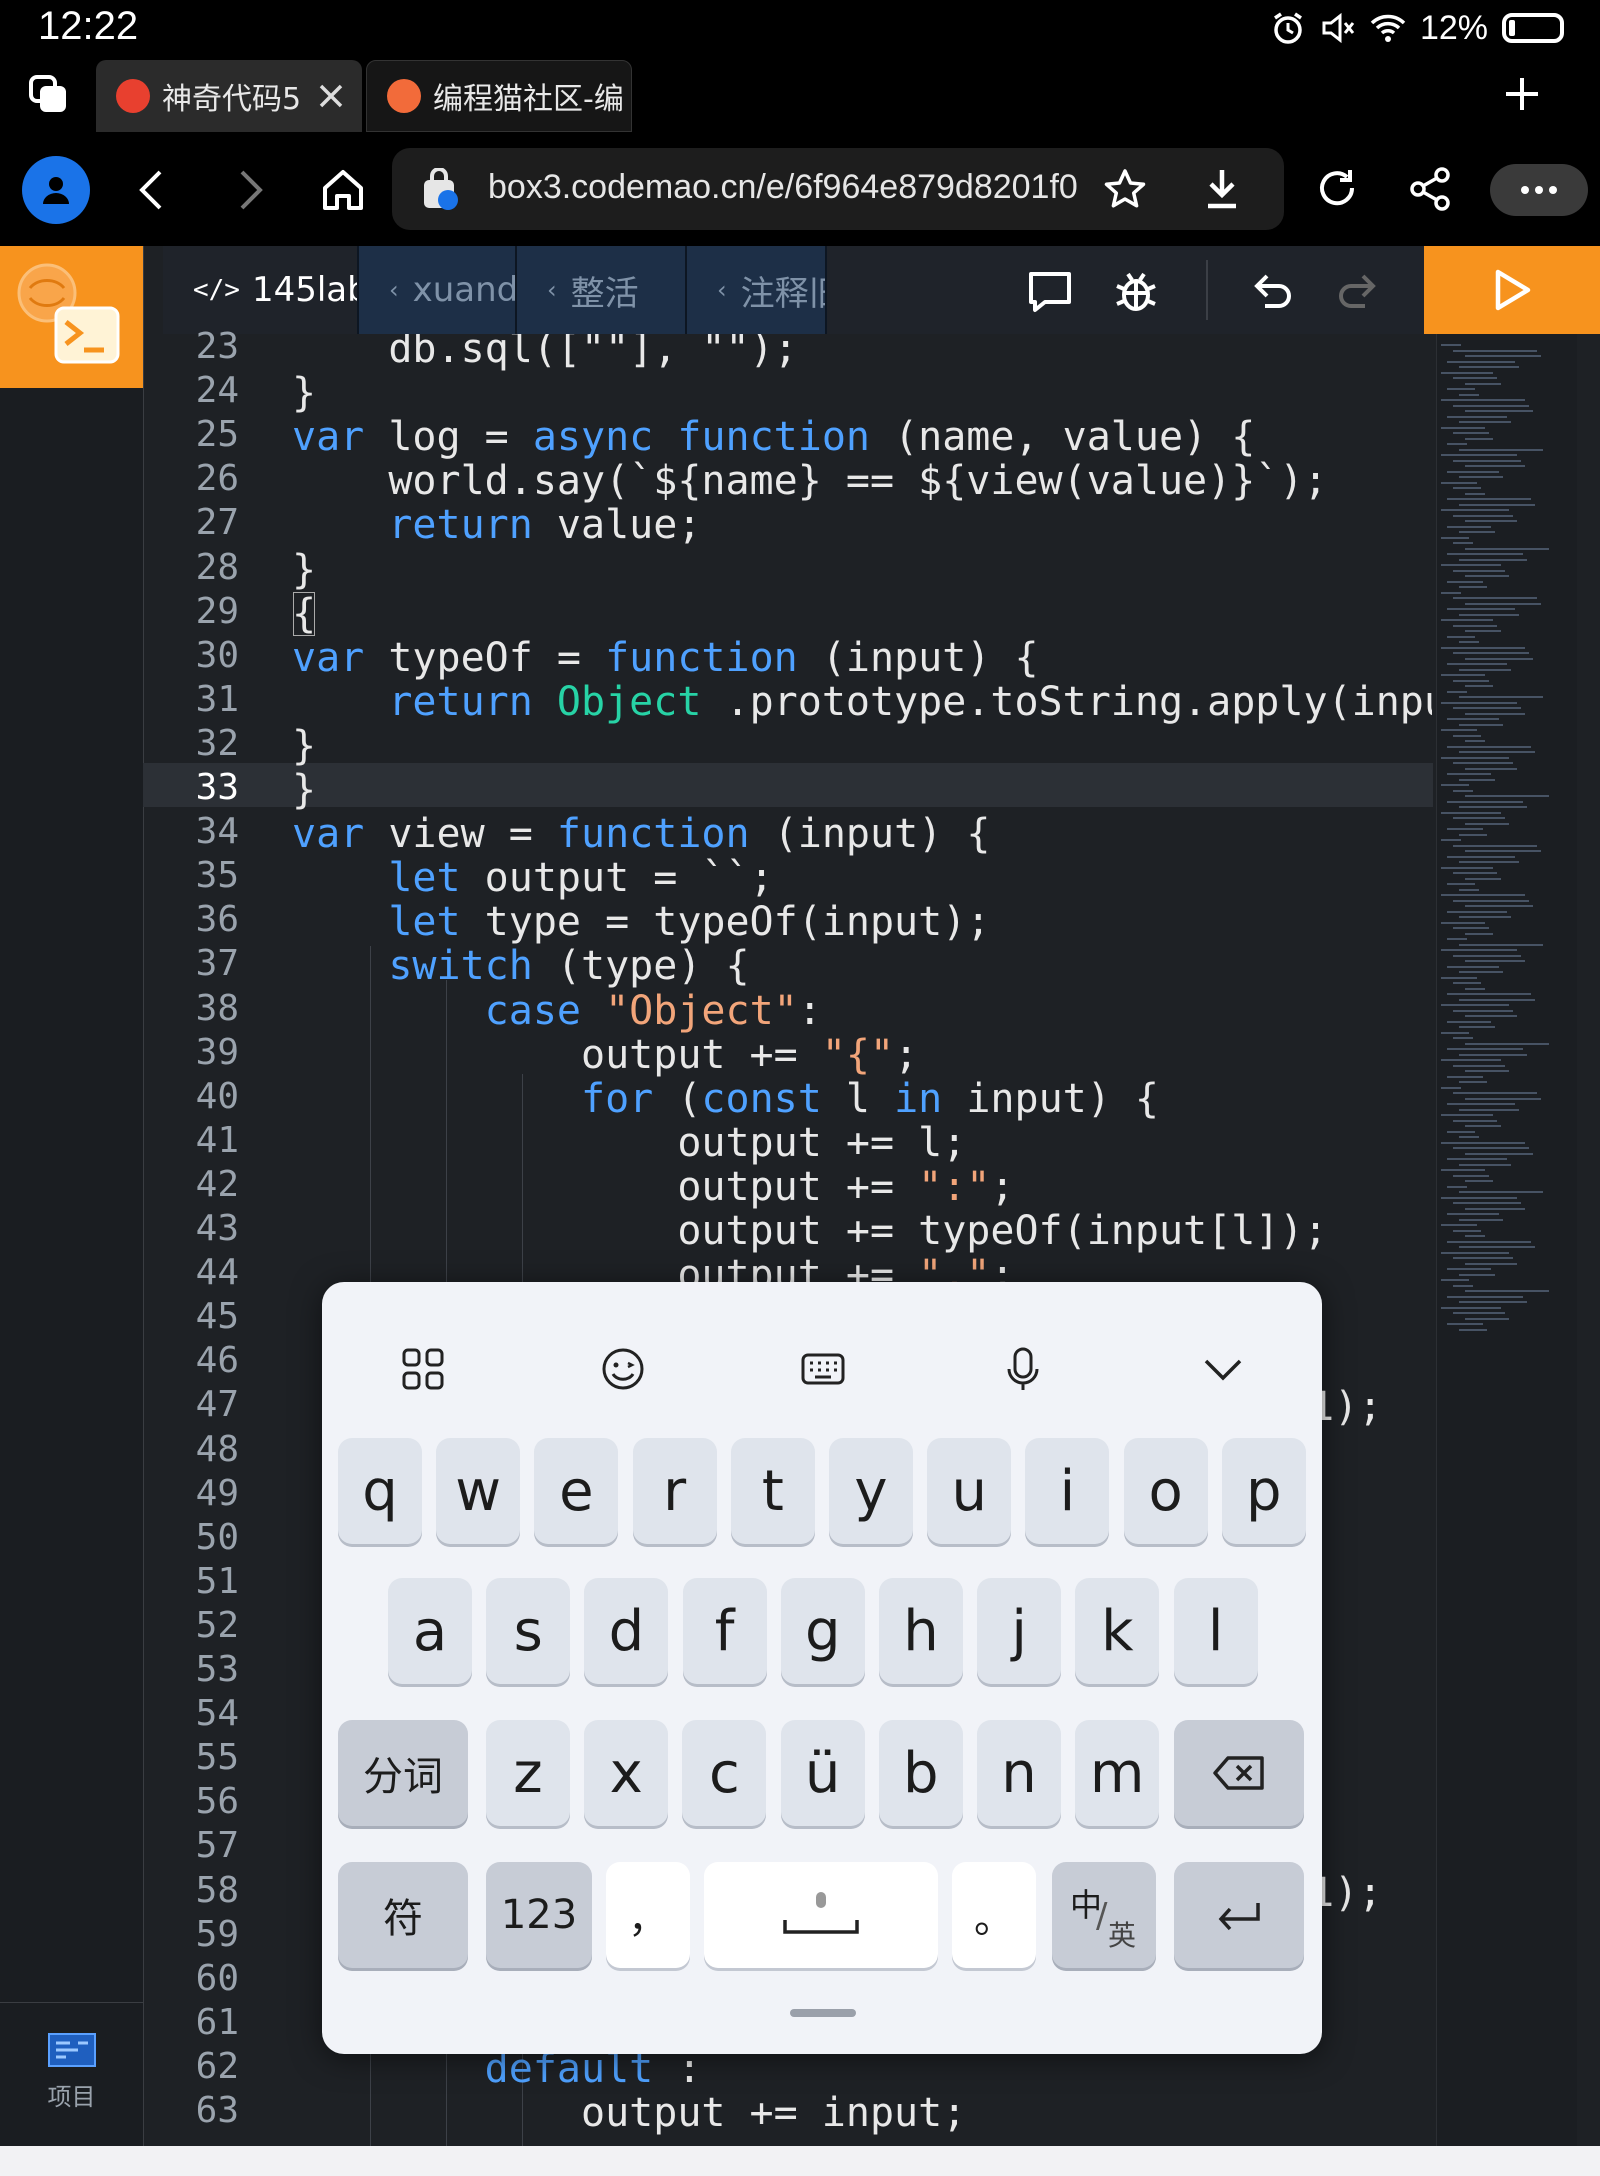 This screenshot has width=1600, height=2176. I want to click on segment-key: 分词, so click(403, 1773).